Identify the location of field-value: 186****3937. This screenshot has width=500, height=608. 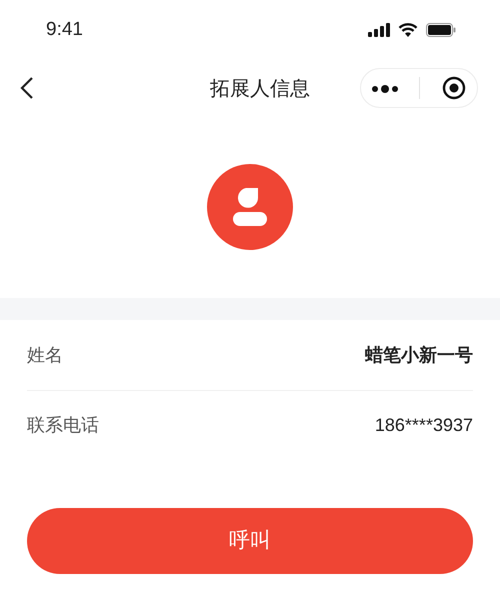
(423, 425).